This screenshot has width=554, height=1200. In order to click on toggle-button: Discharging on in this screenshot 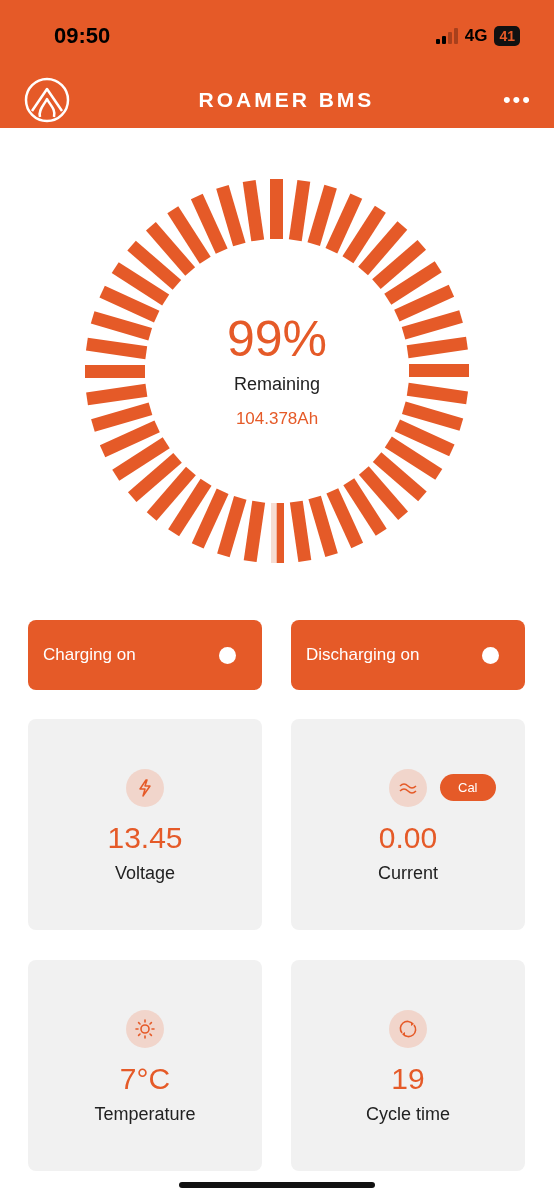, I will do `click(408, 655)`.